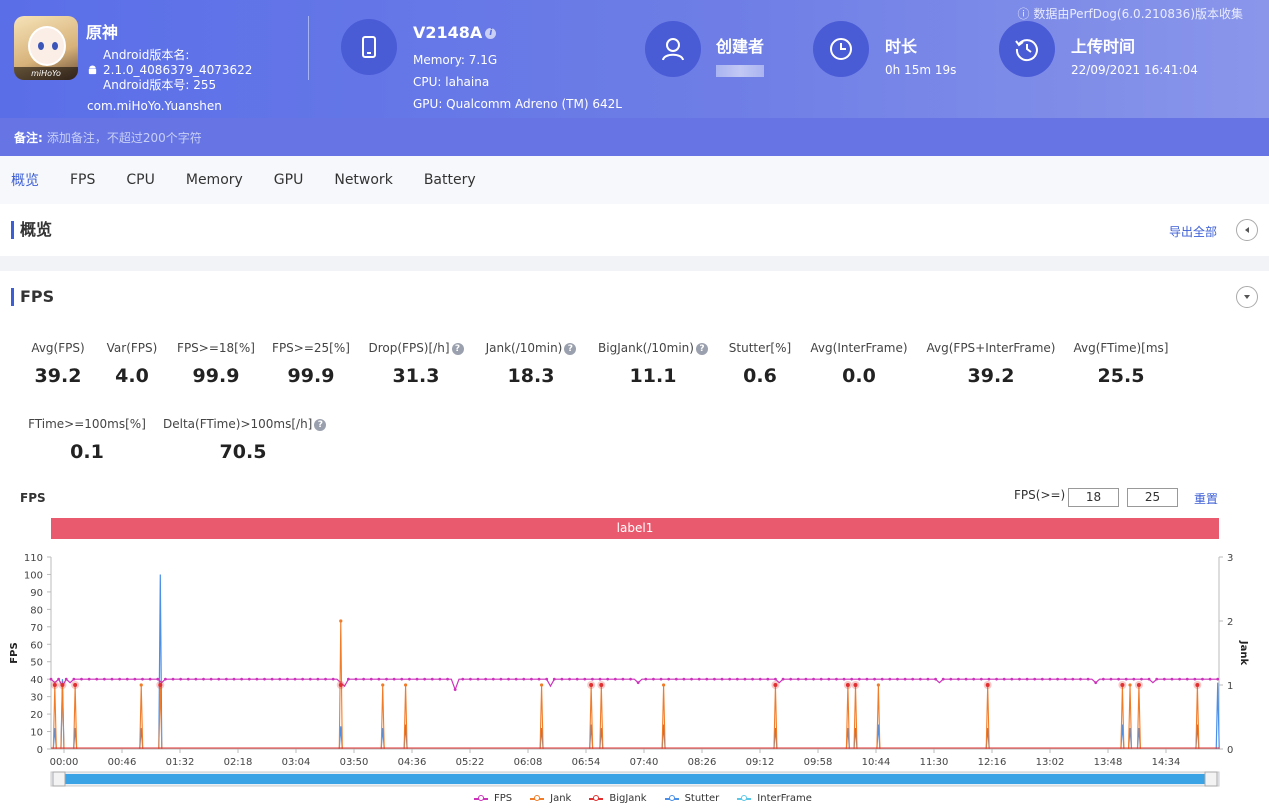 Image resolution: width=1269 pixels, height=809 pixels. I want to click on legend-item-stutter: Stutter, so click(691, 798).